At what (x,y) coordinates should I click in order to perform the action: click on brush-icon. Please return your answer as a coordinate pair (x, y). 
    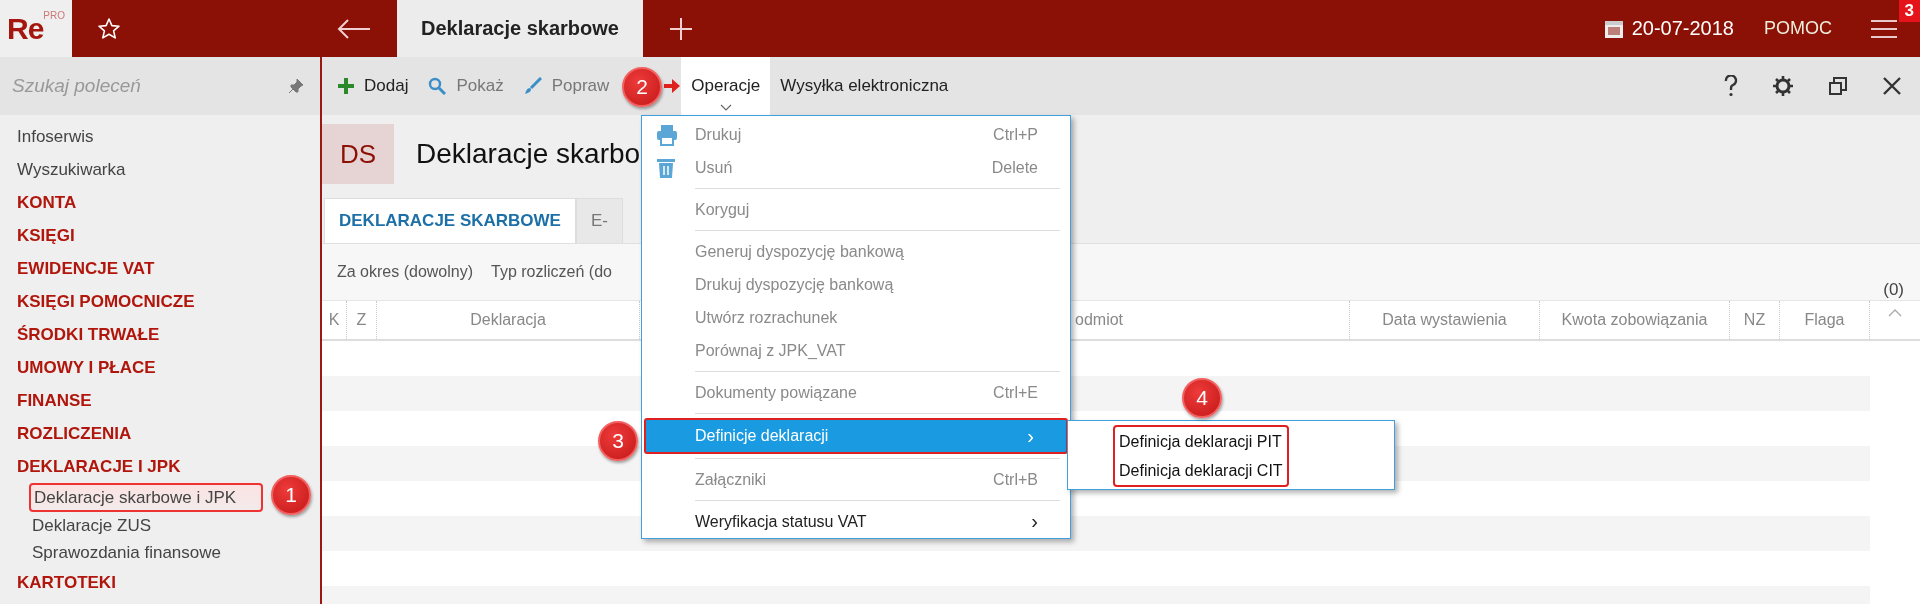
    Looking at the image, I should click on (532, 86).